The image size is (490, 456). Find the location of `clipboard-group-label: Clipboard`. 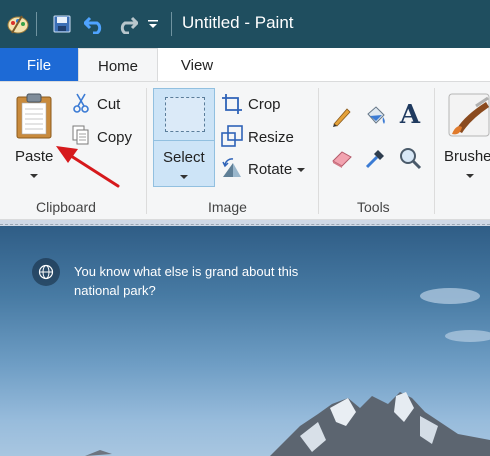

clipboard-group-label: Clipboard is located at coordinates (66, 207).